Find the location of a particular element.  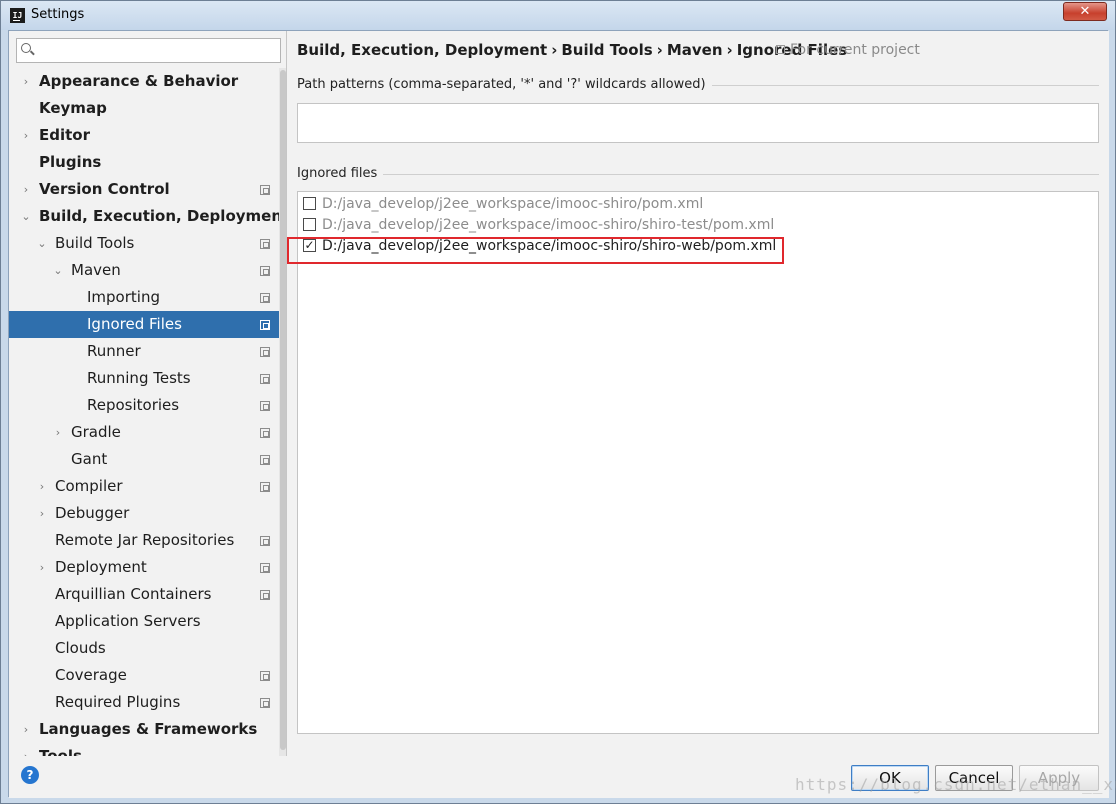

breadcrumb-item: Build, Execution, Deployment is located at coordinates (422, 50).